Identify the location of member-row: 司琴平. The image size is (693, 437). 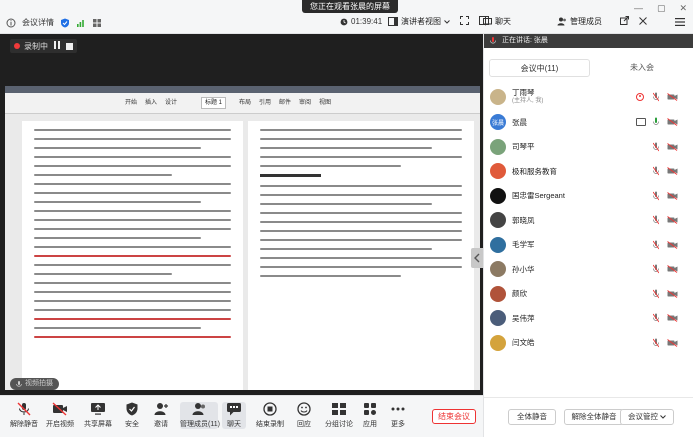
(588, 147).